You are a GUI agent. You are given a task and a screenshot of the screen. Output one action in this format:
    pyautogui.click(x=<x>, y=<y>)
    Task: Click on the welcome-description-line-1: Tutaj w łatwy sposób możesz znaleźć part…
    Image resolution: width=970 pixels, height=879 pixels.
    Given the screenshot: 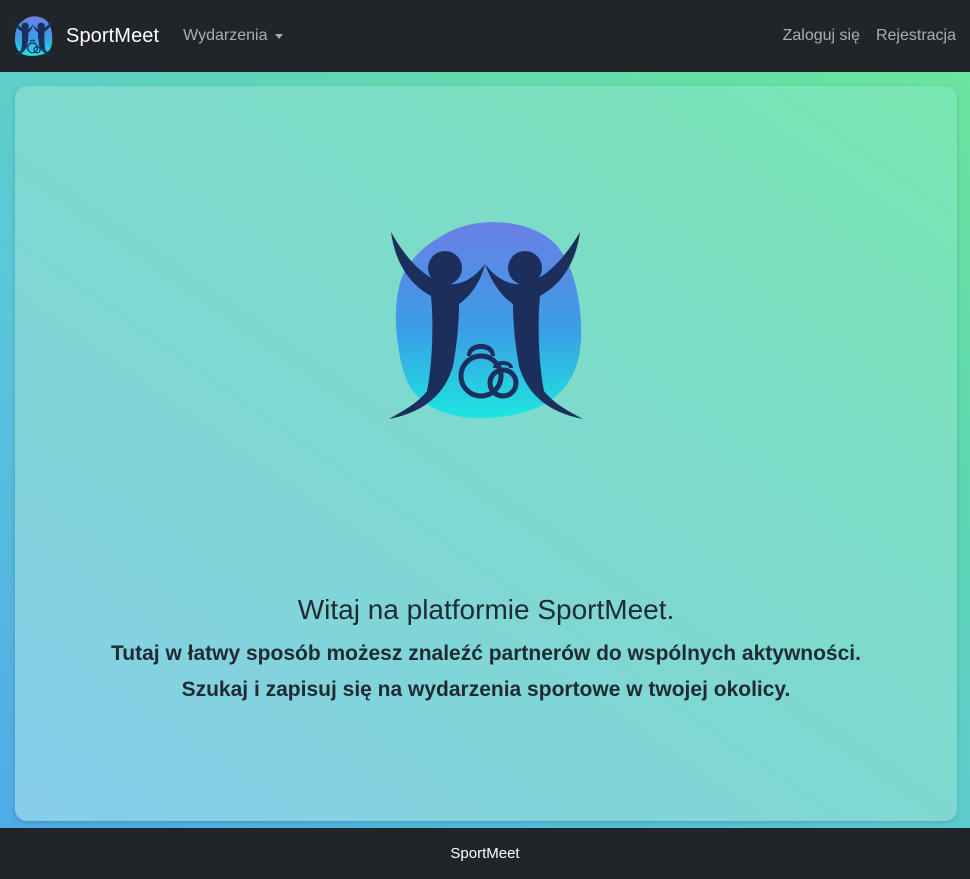 What is the action you would take?
    pyautogui.click(x=486, y=653)
    